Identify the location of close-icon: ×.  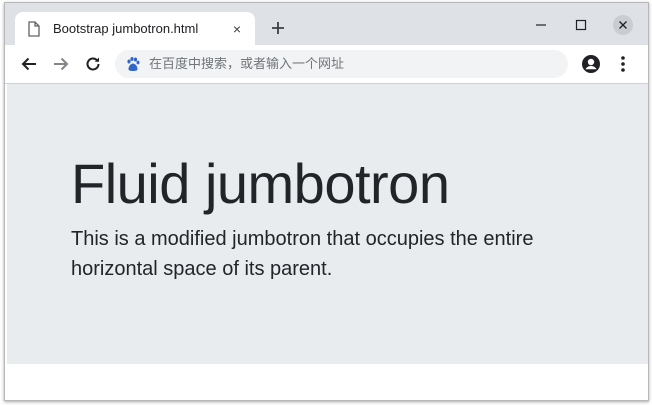
(237, 29).